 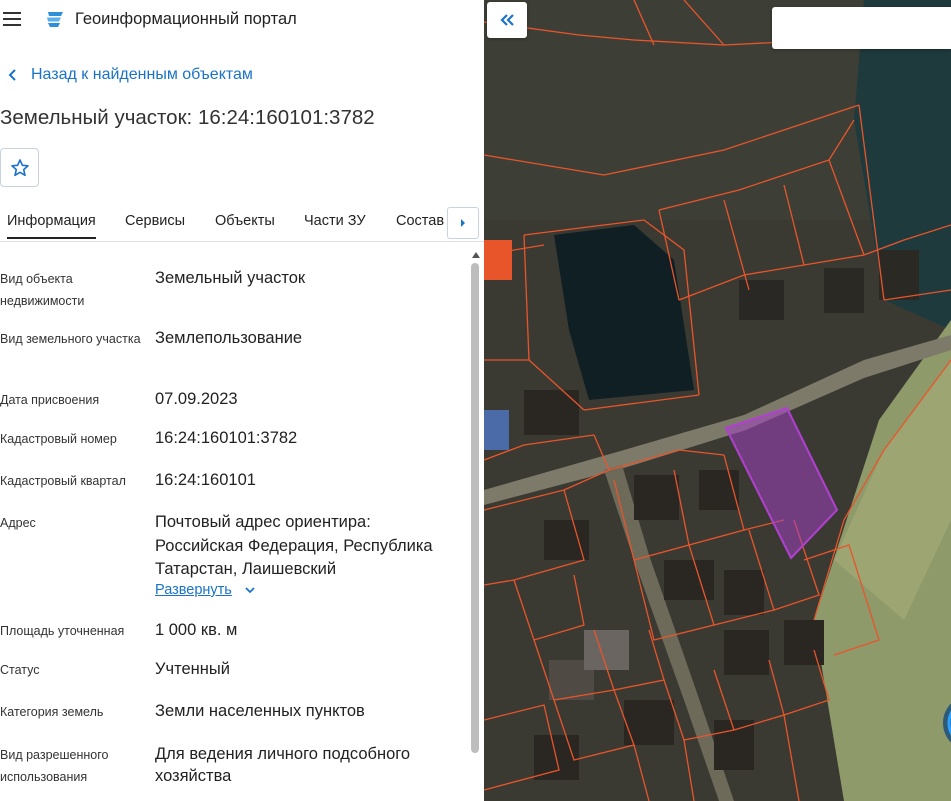 I want to click on detail-value: Землепользование, so click(x=229, y=338).